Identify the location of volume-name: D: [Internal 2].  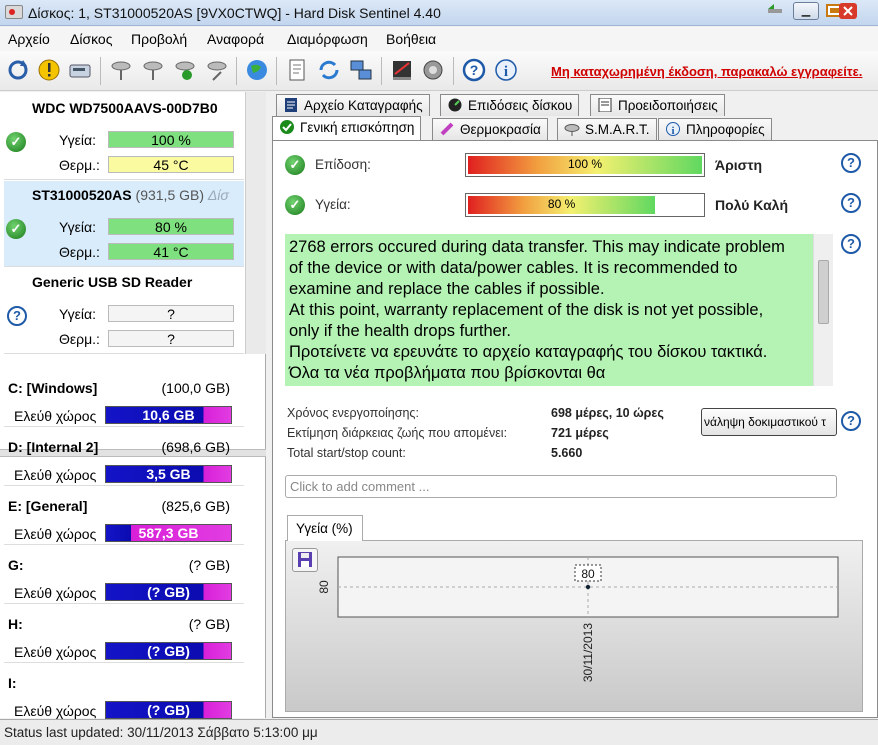
(53, 447).